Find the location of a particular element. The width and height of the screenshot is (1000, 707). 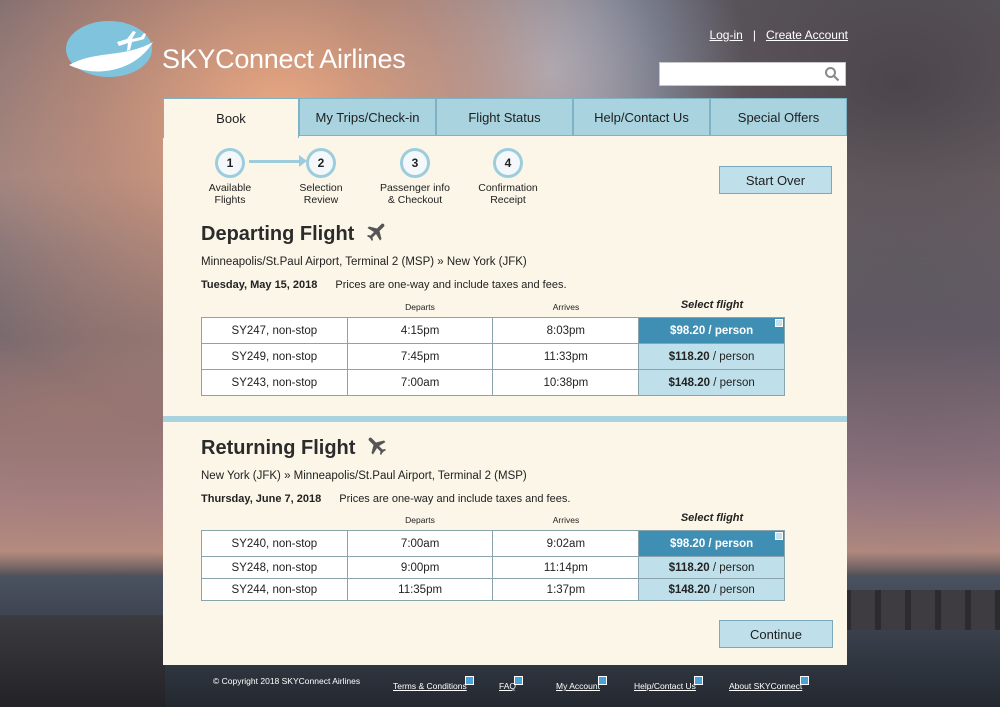

footer-link-help: Help/Contact Us is located at coordinates (668, 683).